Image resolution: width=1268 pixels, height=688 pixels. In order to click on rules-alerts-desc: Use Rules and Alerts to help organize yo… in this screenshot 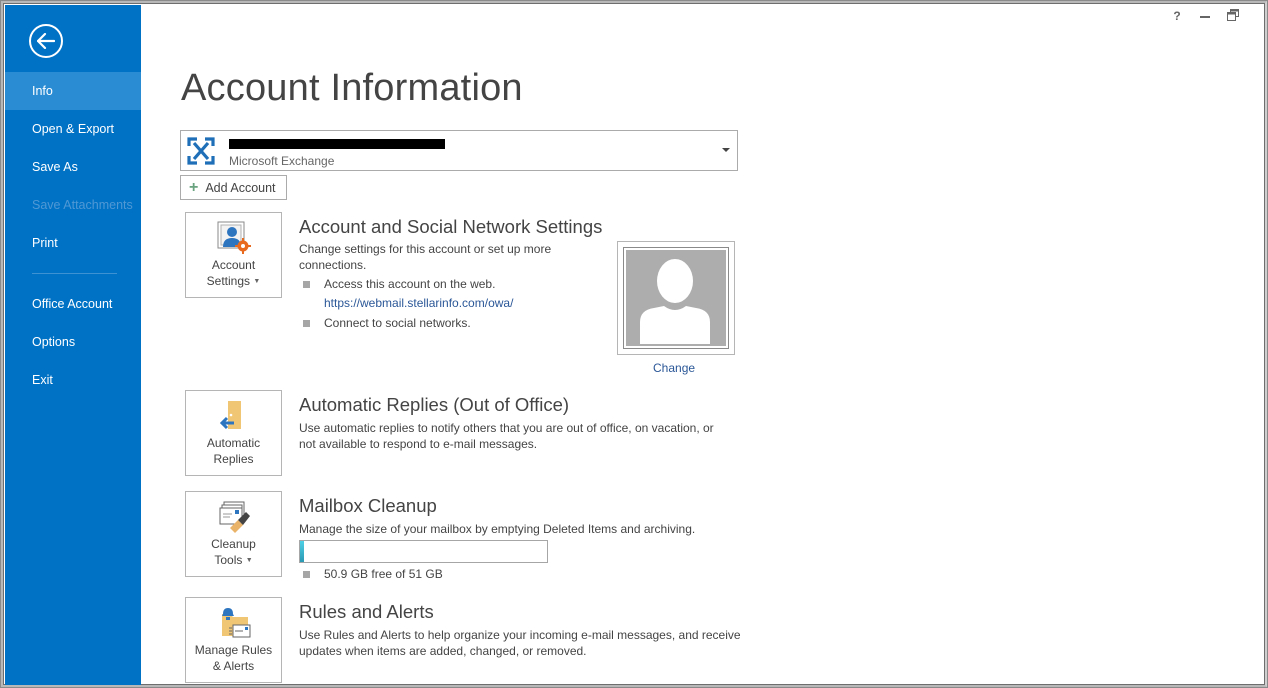, I will do `click(520, 643)`.